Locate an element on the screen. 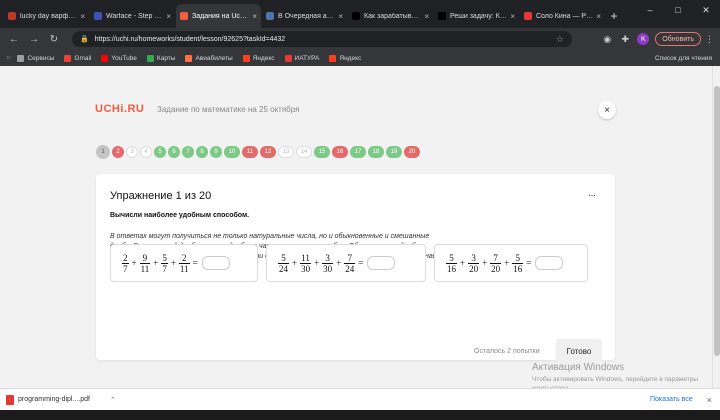  task-number-dot: 8 is located at coordinates (202, 152).